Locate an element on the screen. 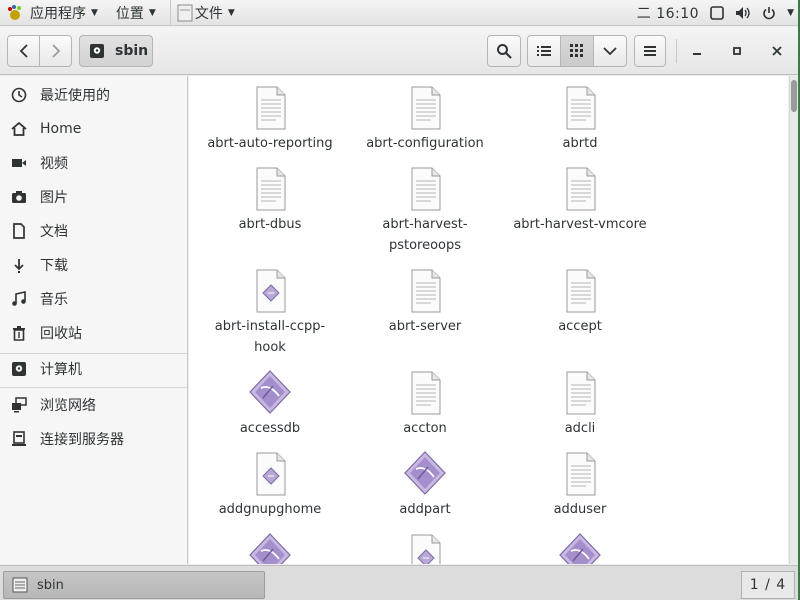  gnome-foot-icon is located at coordinates (14, 12).